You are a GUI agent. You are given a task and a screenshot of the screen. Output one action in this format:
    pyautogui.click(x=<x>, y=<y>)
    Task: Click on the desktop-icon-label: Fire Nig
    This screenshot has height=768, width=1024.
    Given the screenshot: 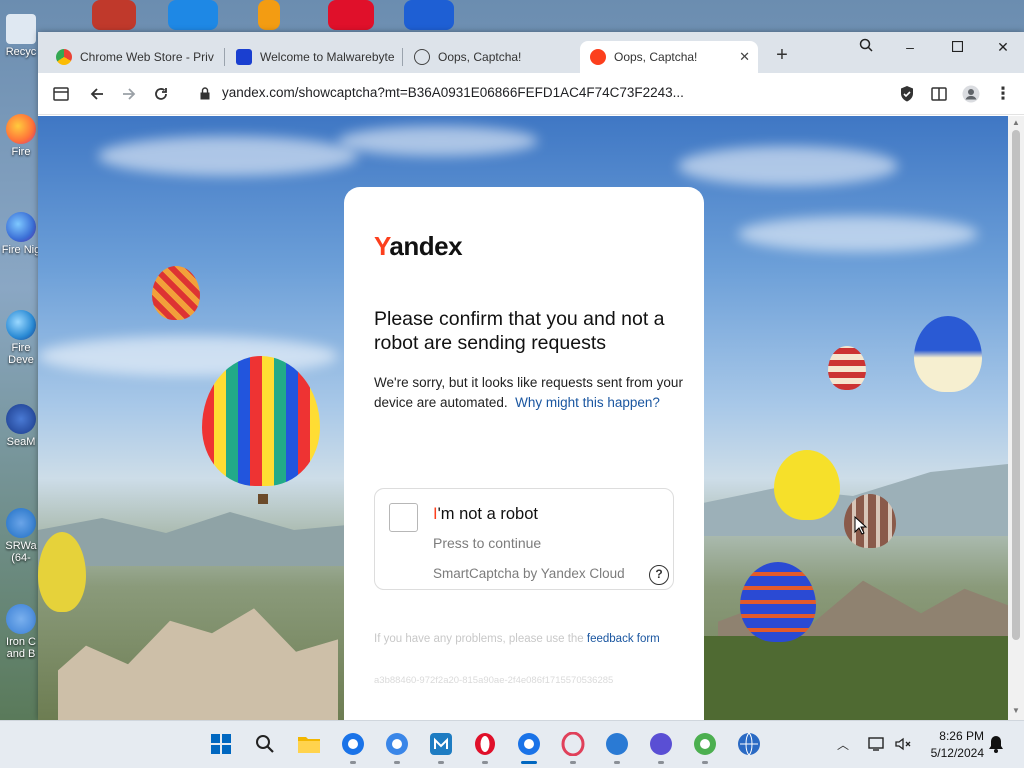 What is the action you would take?
    pyautogui.click(x=21, y=250)
    